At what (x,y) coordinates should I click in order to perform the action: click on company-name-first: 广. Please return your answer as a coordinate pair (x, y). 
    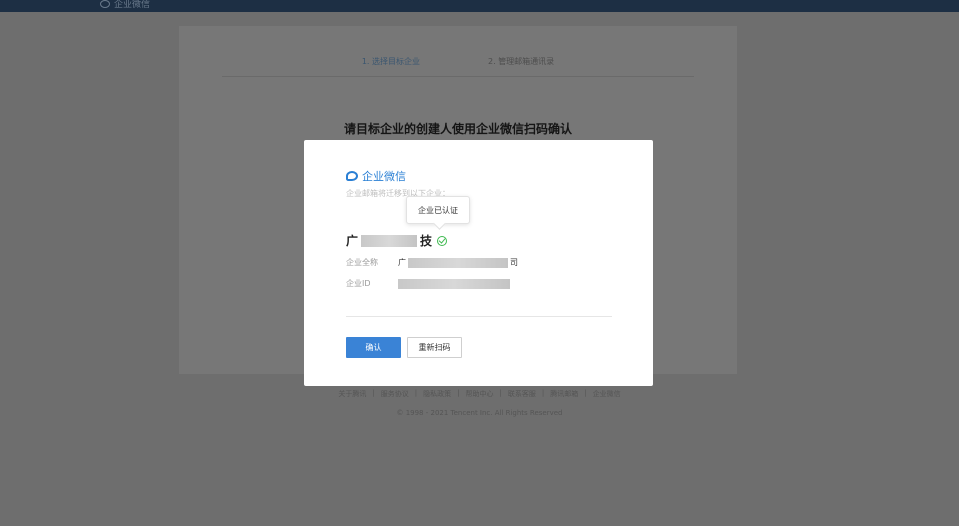
    Looking at the image, I should click on (352, 241).